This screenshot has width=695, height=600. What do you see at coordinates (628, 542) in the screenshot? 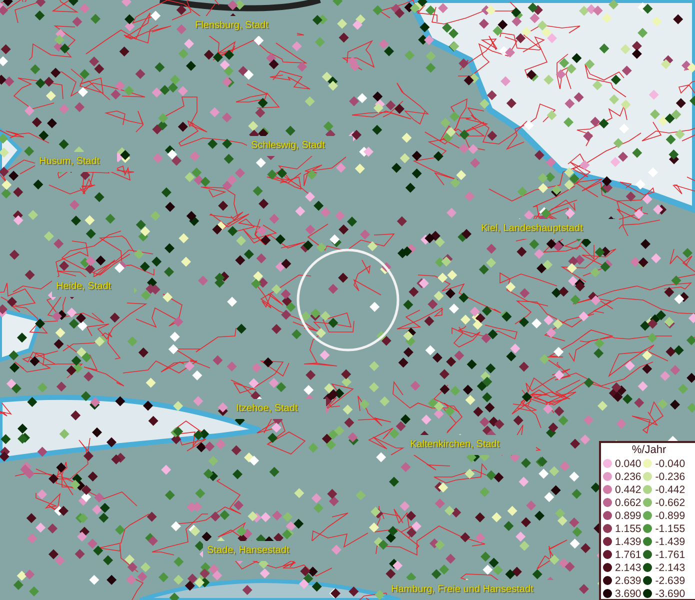
I see `legend-value: 1.439` at bounding box center [628, 542].